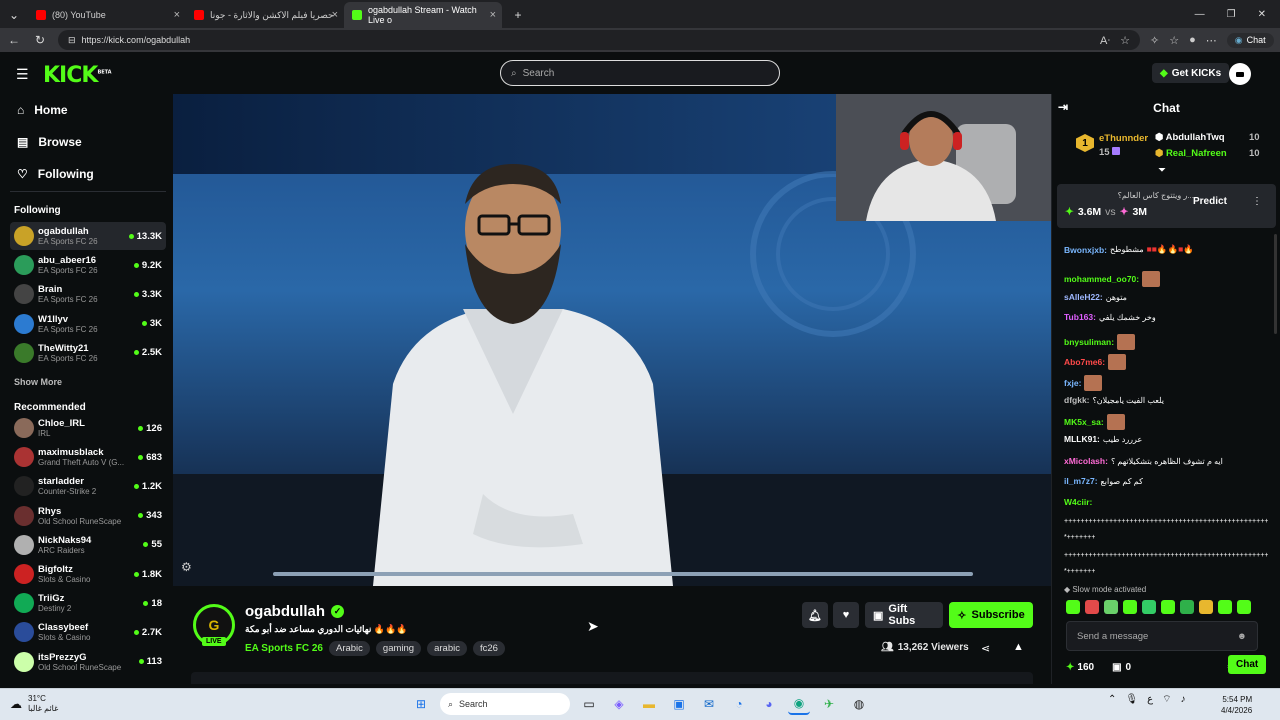 This screenshot has height=720, width=1280. What do you see at coordinates (423, 15) in the screenshot?
I see `browser-tab-kick: ogabdullah Stream - Watch Live o ×` at bounding box center [423, 15].